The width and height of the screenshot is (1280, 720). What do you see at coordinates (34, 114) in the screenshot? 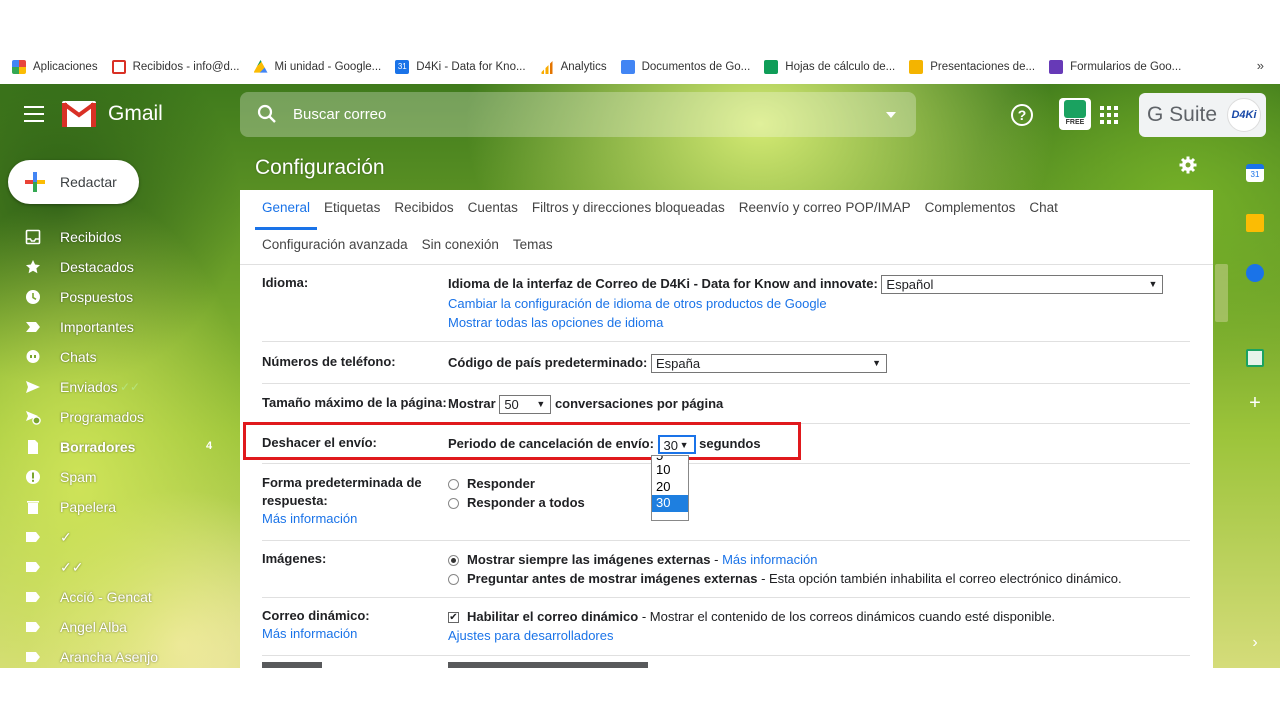
I see `main-menu-icon` at bounding box center [34, 114].